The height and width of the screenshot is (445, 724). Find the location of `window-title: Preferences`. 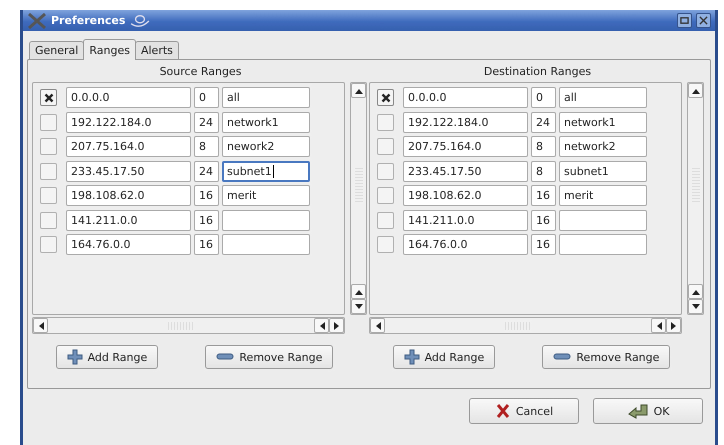

window-title: Preferences is located at coordinates (88, 20).